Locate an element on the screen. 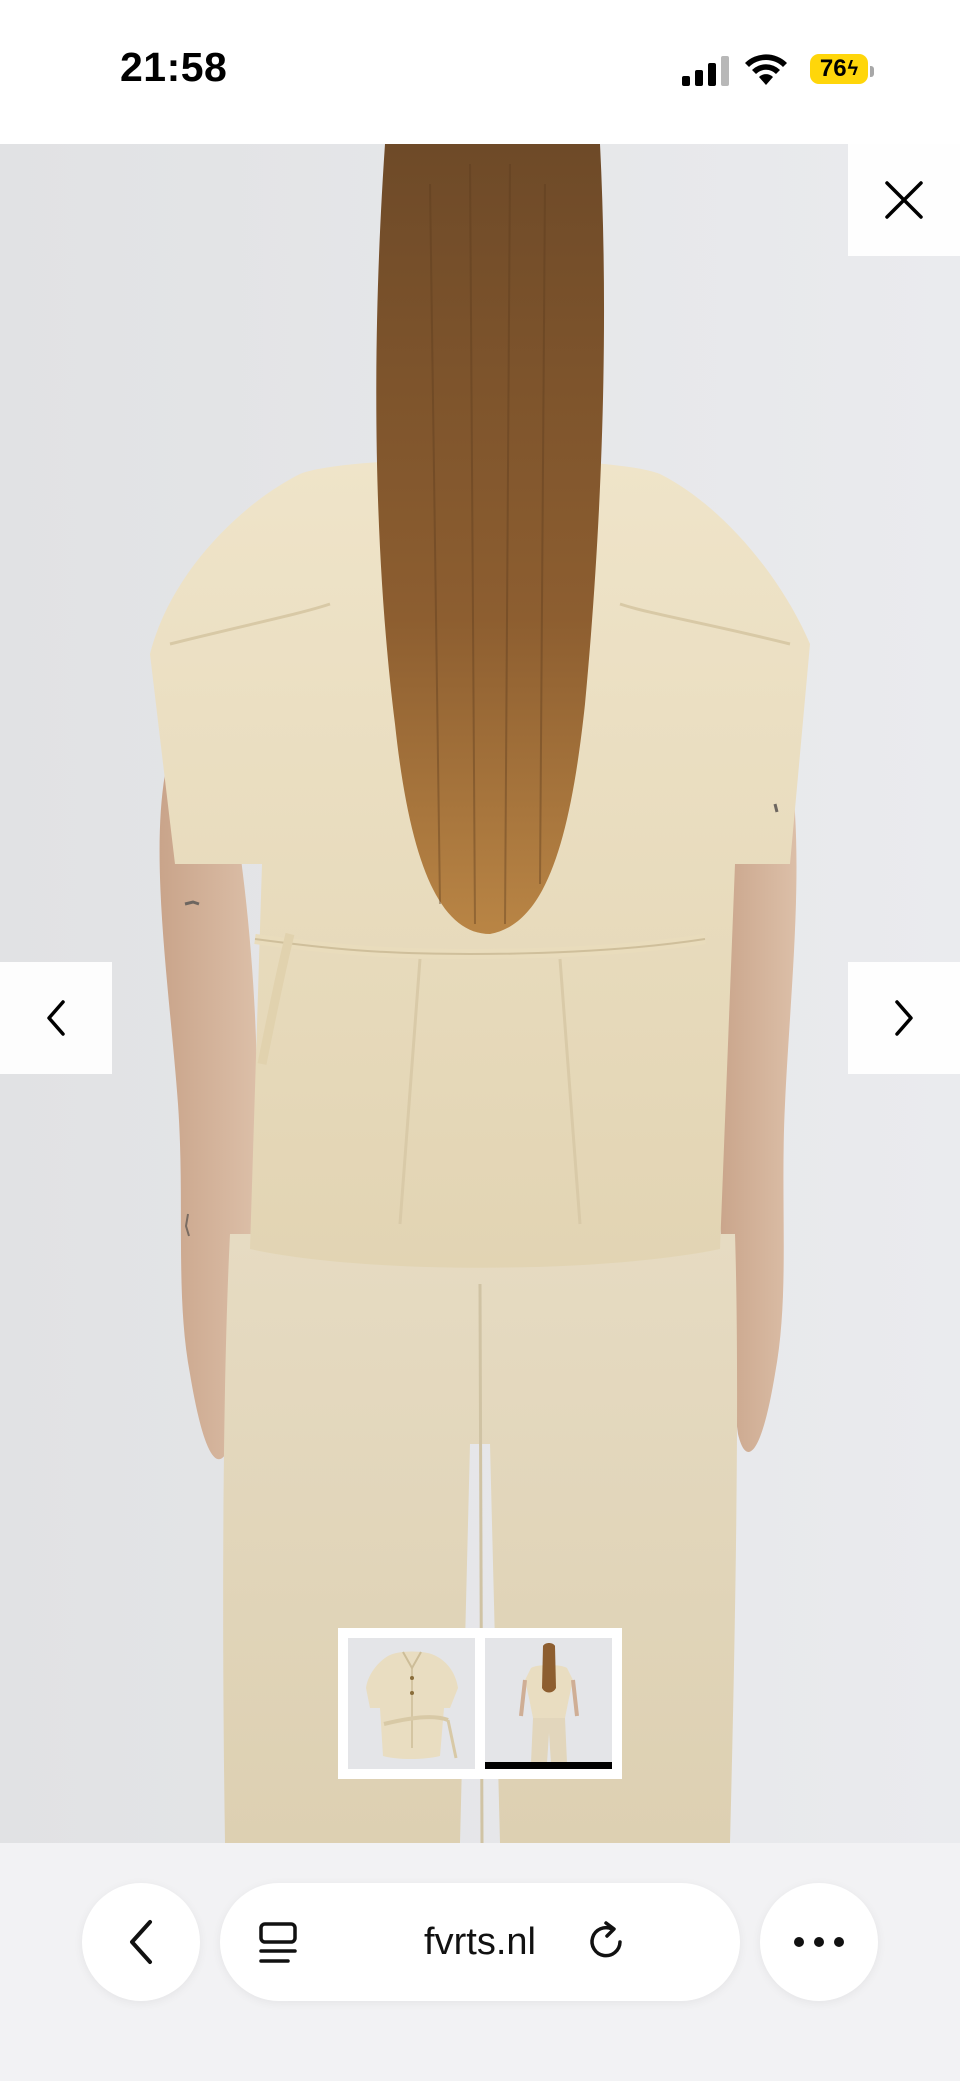 This screenshot has width=960, height=2081. back-button is located at coordinates (141, 1942).